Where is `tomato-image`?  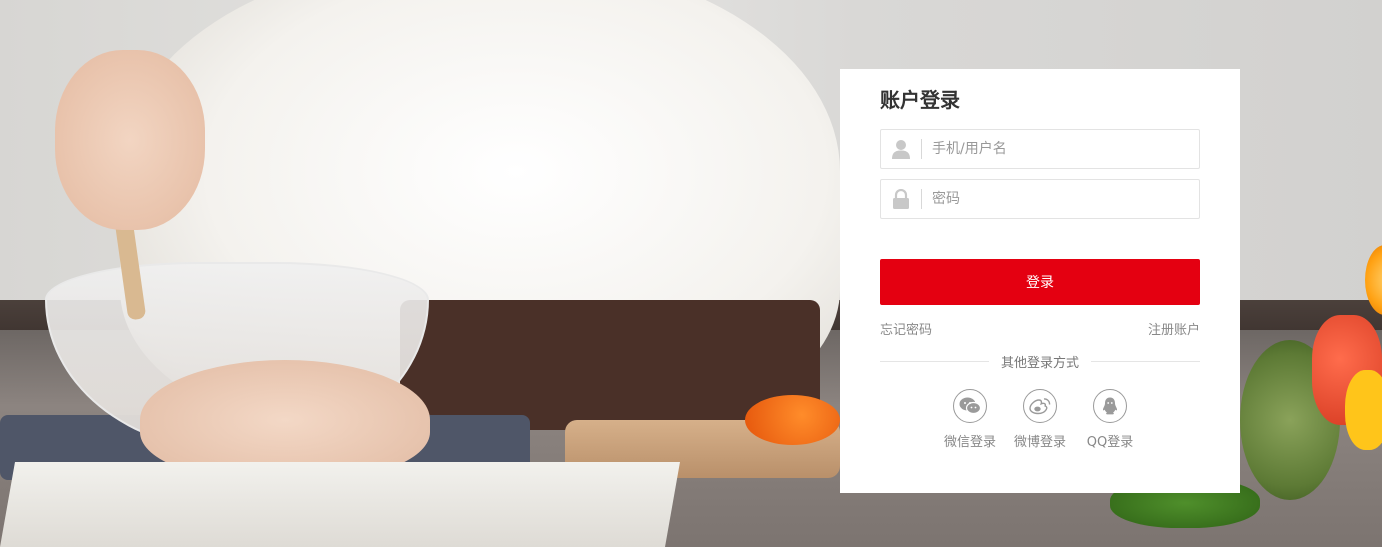
tomato-image is located at coordinates (792, 420).